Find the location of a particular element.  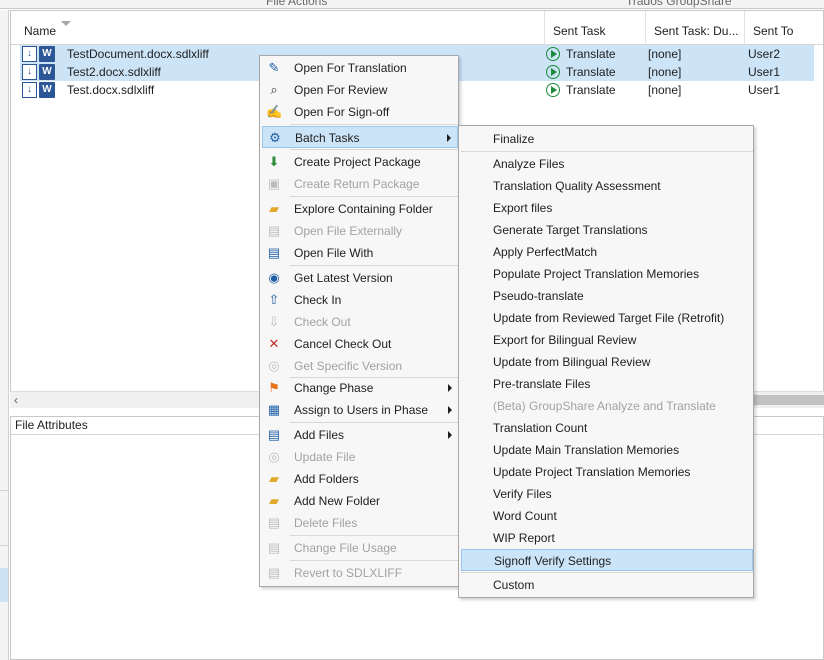

submenu-item-label: Translation Count is located at coordinates (540, 428).